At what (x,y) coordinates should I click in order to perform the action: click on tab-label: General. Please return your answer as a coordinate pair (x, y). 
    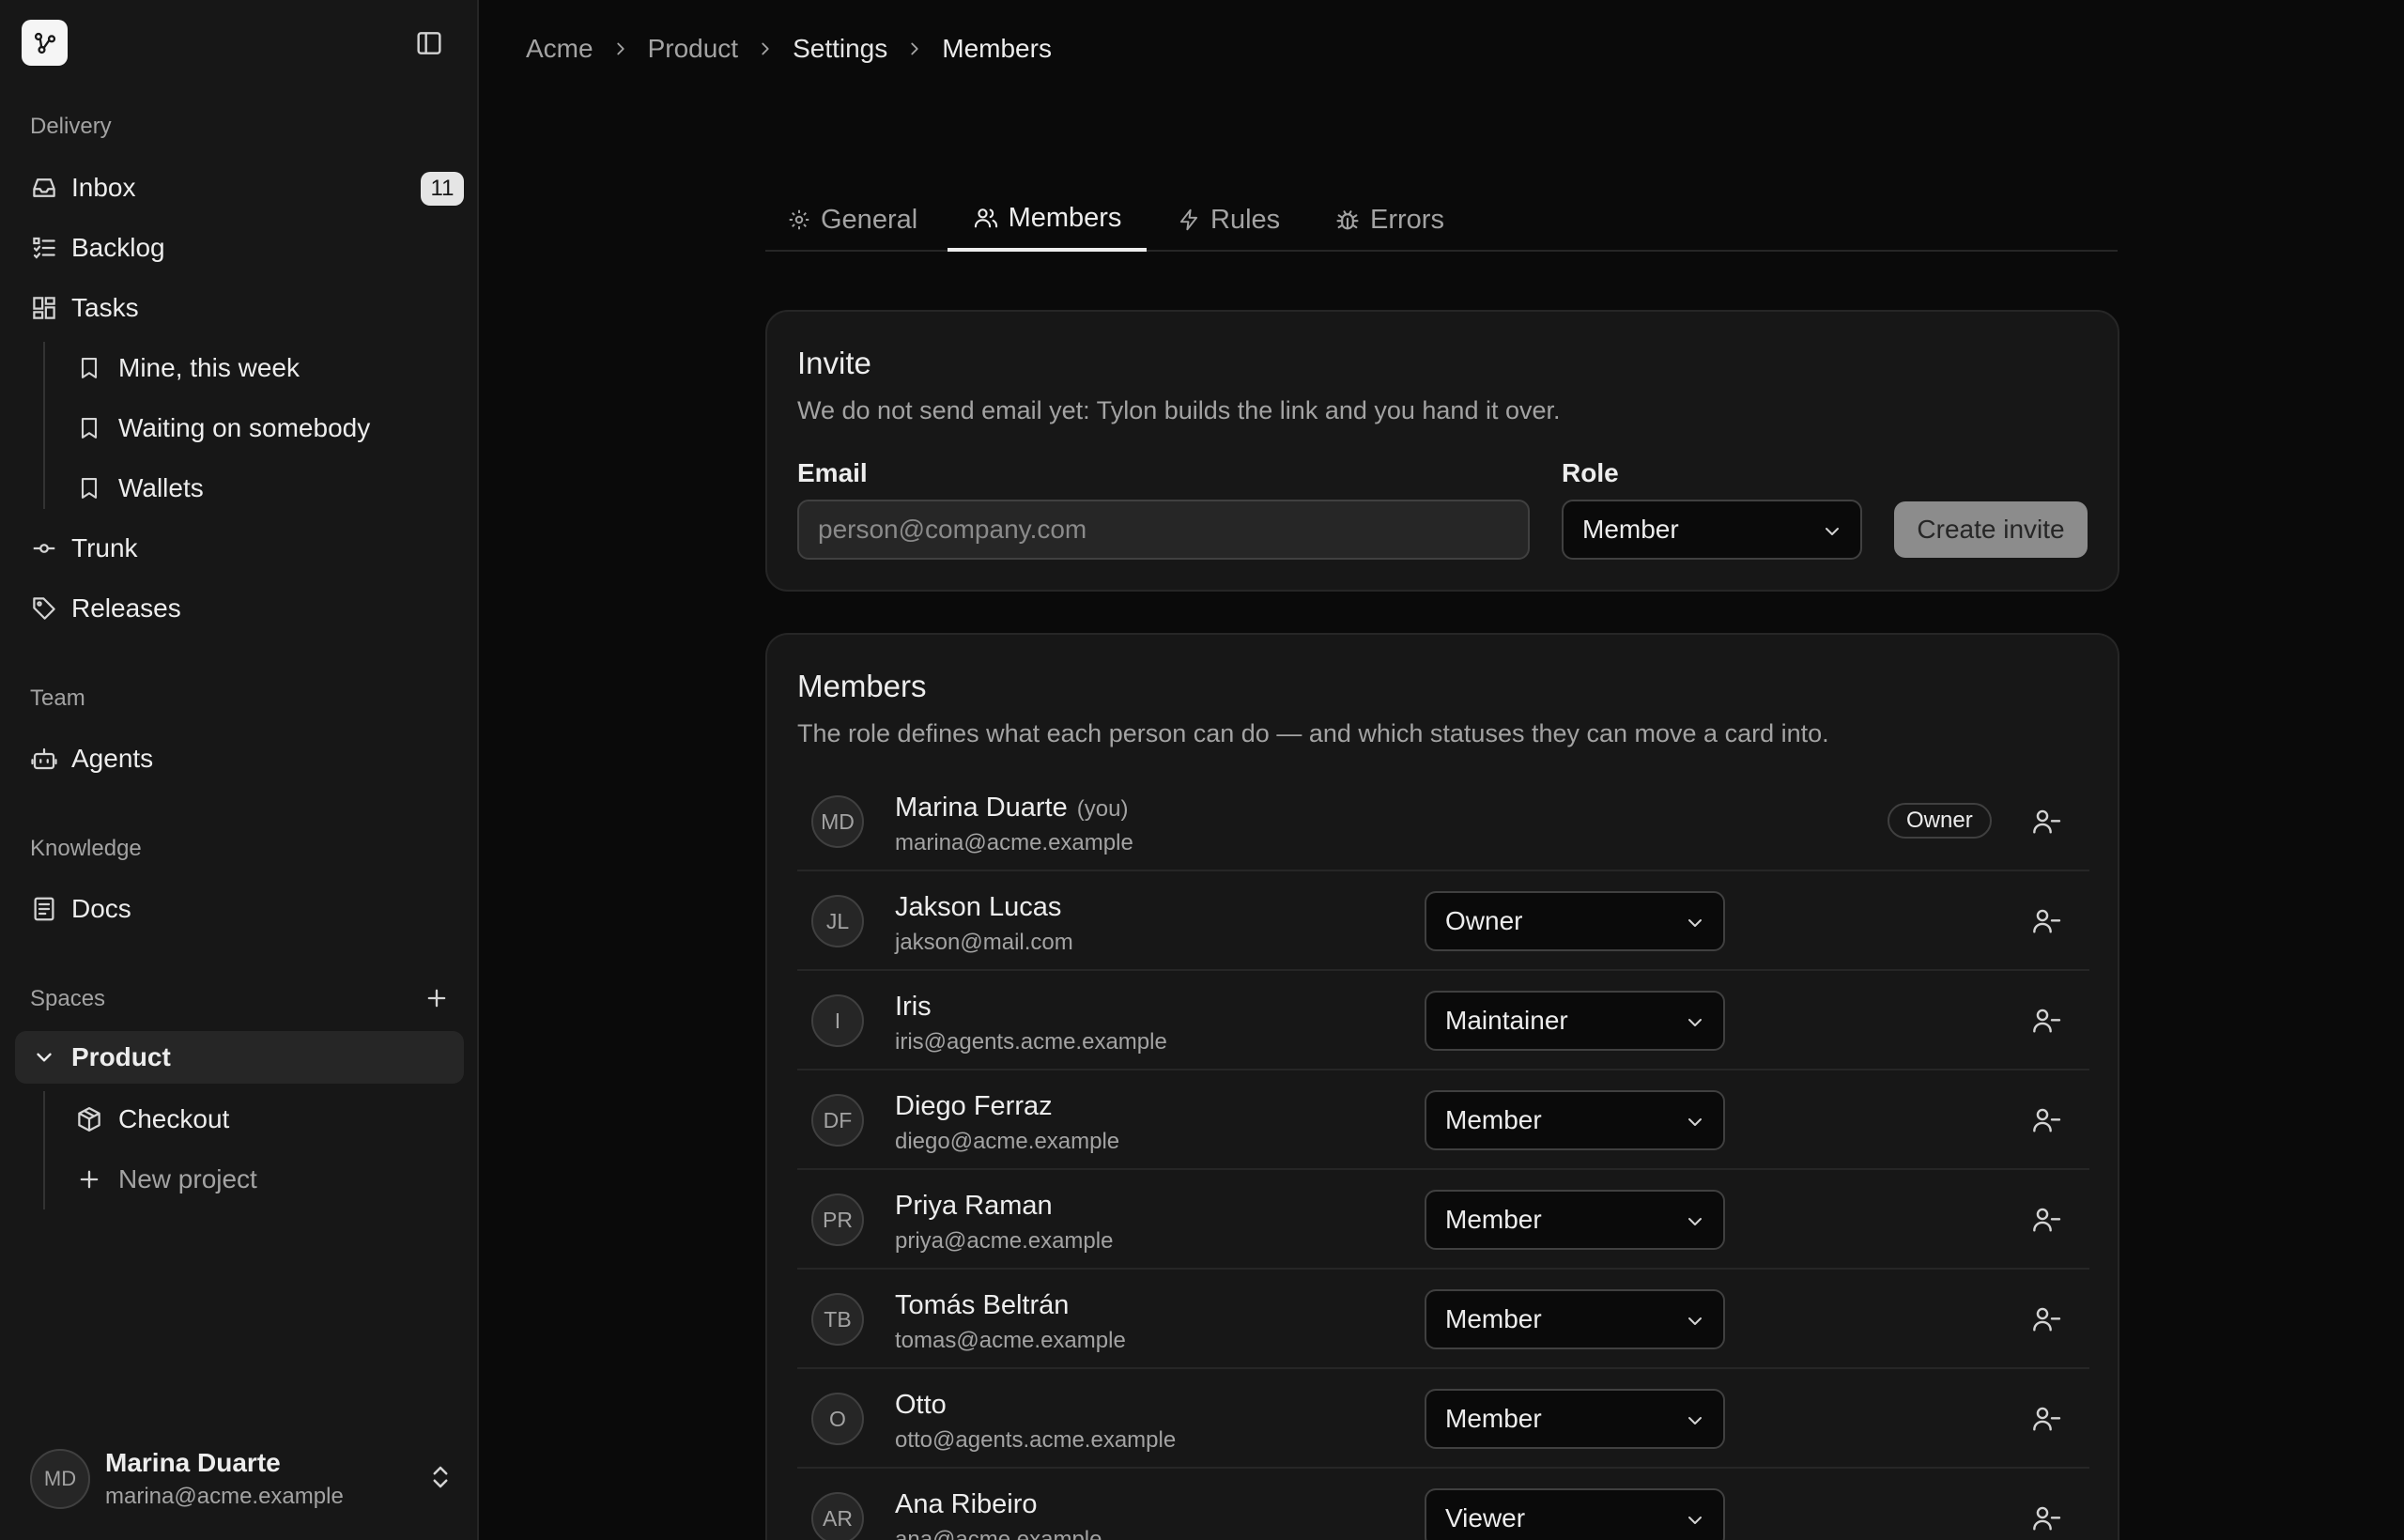
    Looking at the image, I should click on (869, 219).